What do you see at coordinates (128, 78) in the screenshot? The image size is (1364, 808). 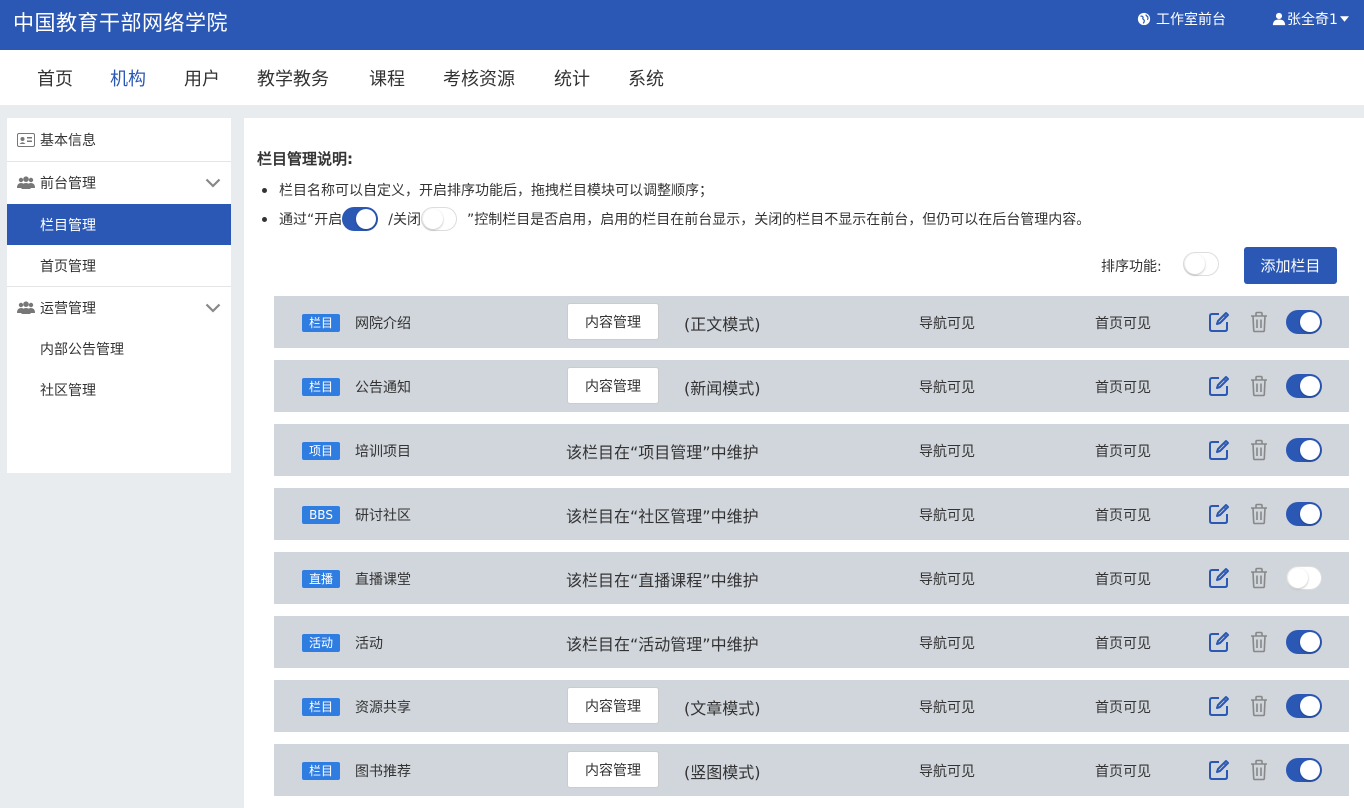 I see `nav-organization: 机构` at bounding box center [128, 78].